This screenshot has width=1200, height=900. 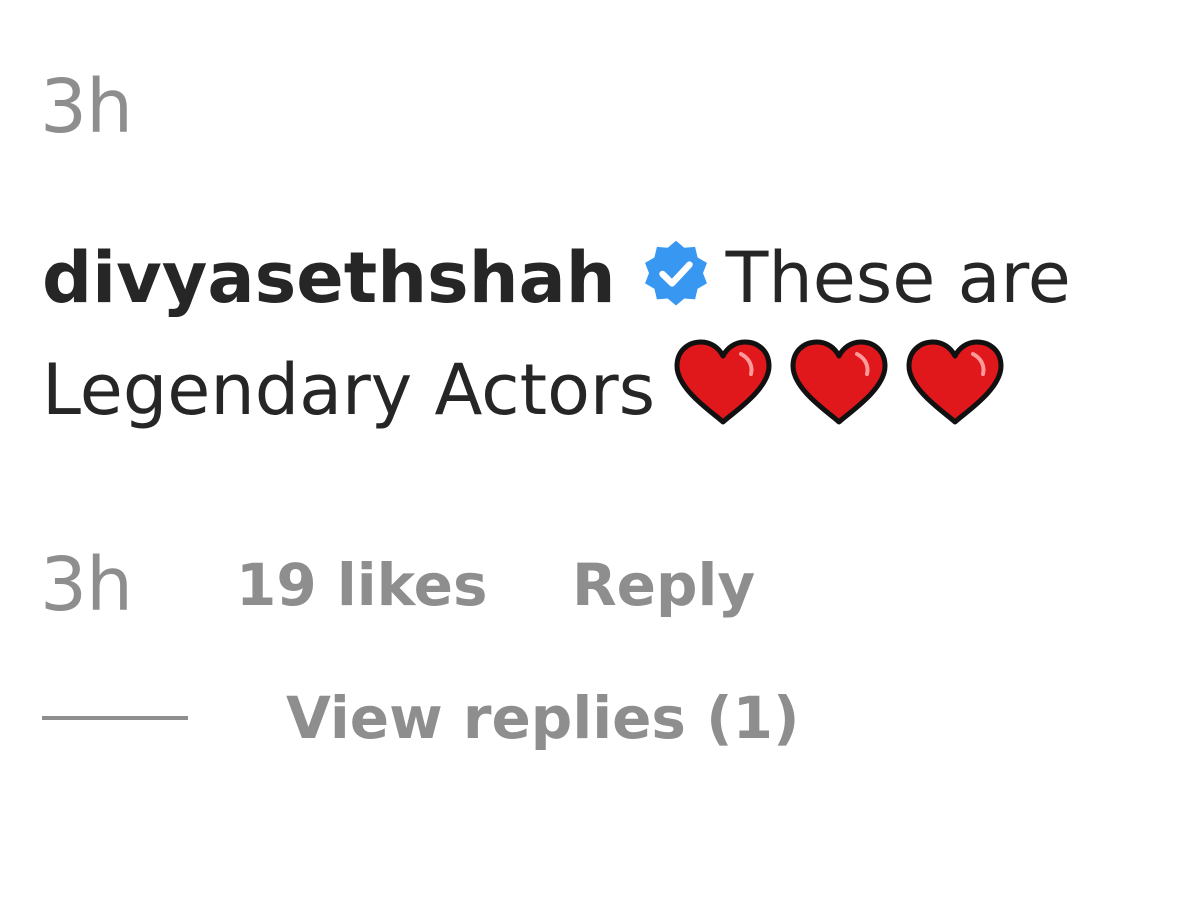 I want to click on comment-timestamp: 3h, so click(x=138, y=585).